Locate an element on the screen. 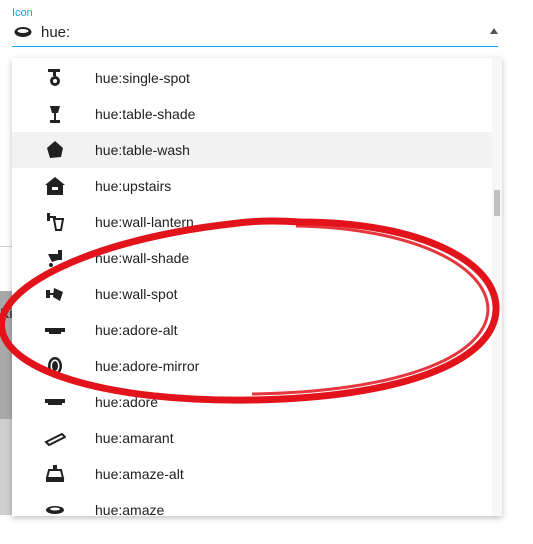 The image size is (533, 544). scrollbar-thumb is located at coordinates (497, 203).